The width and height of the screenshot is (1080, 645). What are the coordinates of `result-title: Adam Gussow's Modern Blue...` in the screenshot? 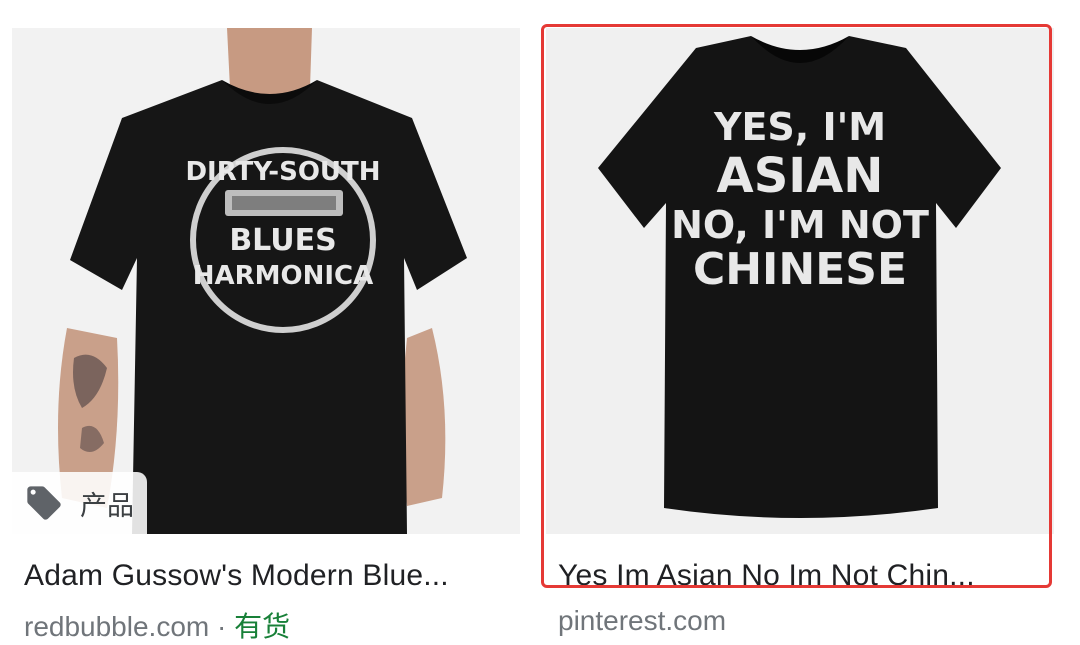 It's located at (258, 576).